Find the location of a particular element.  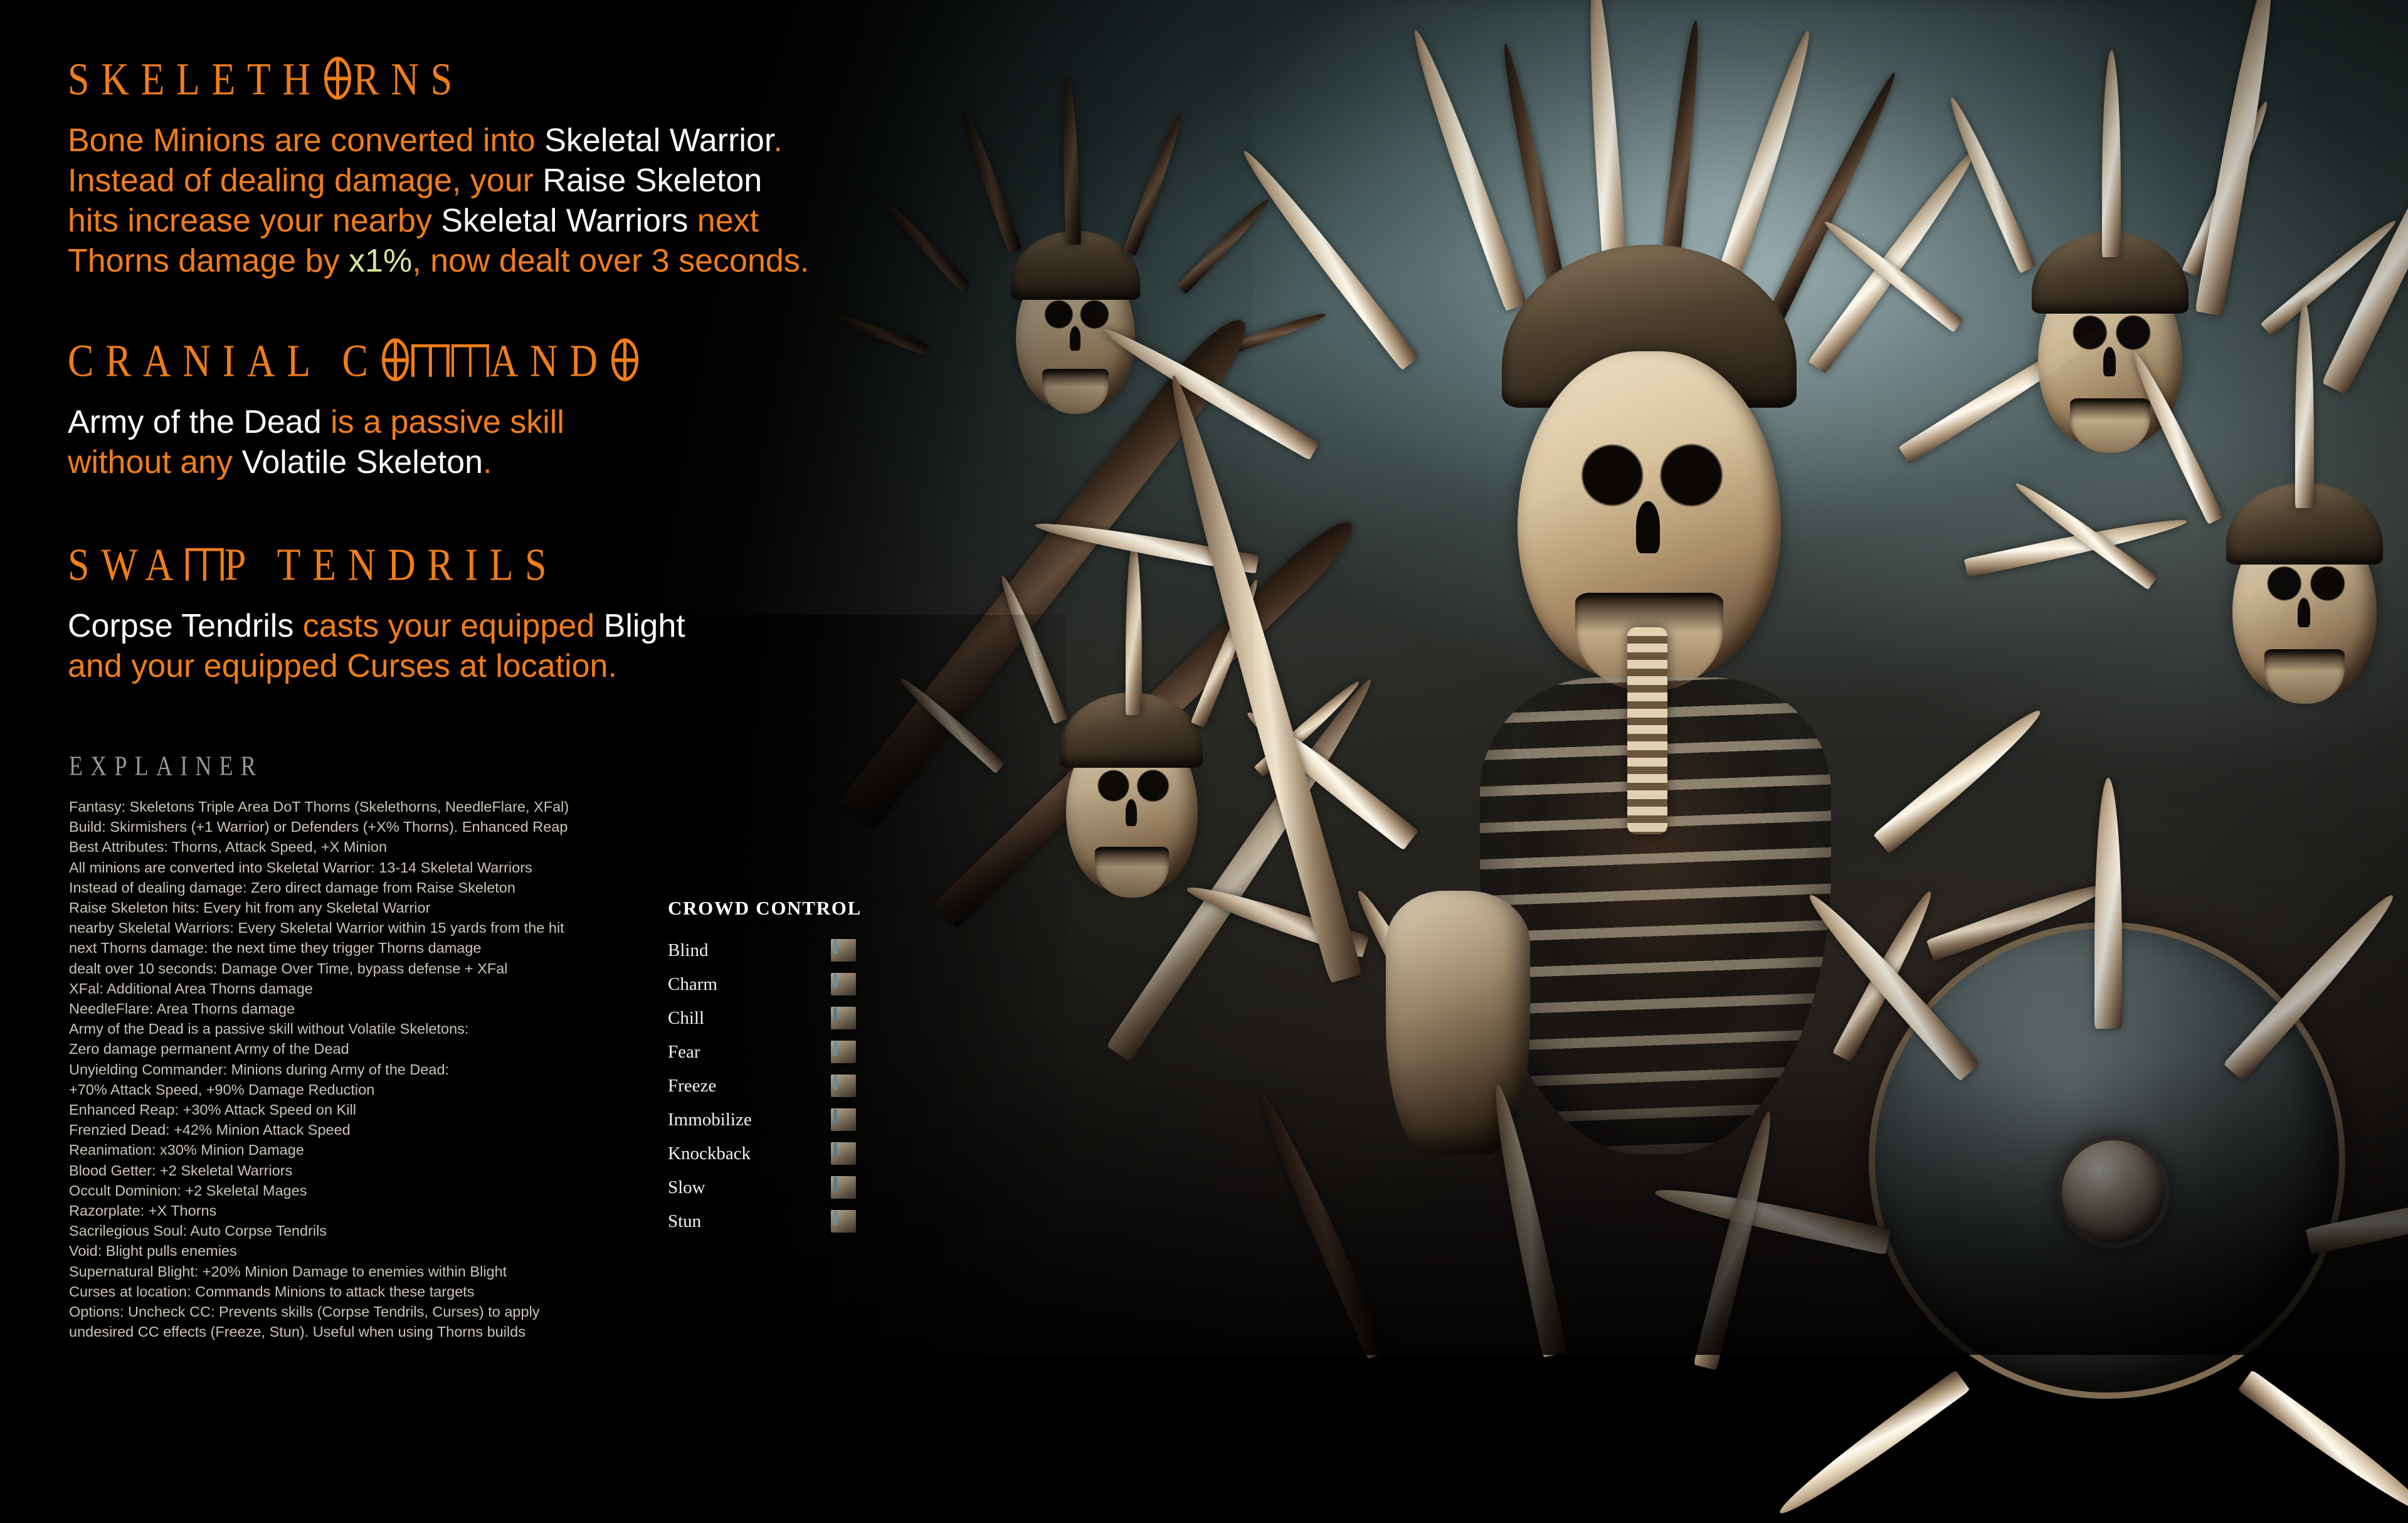

crowd-control-heading: CROWD CONTROL is located at coordinates (765, 908).